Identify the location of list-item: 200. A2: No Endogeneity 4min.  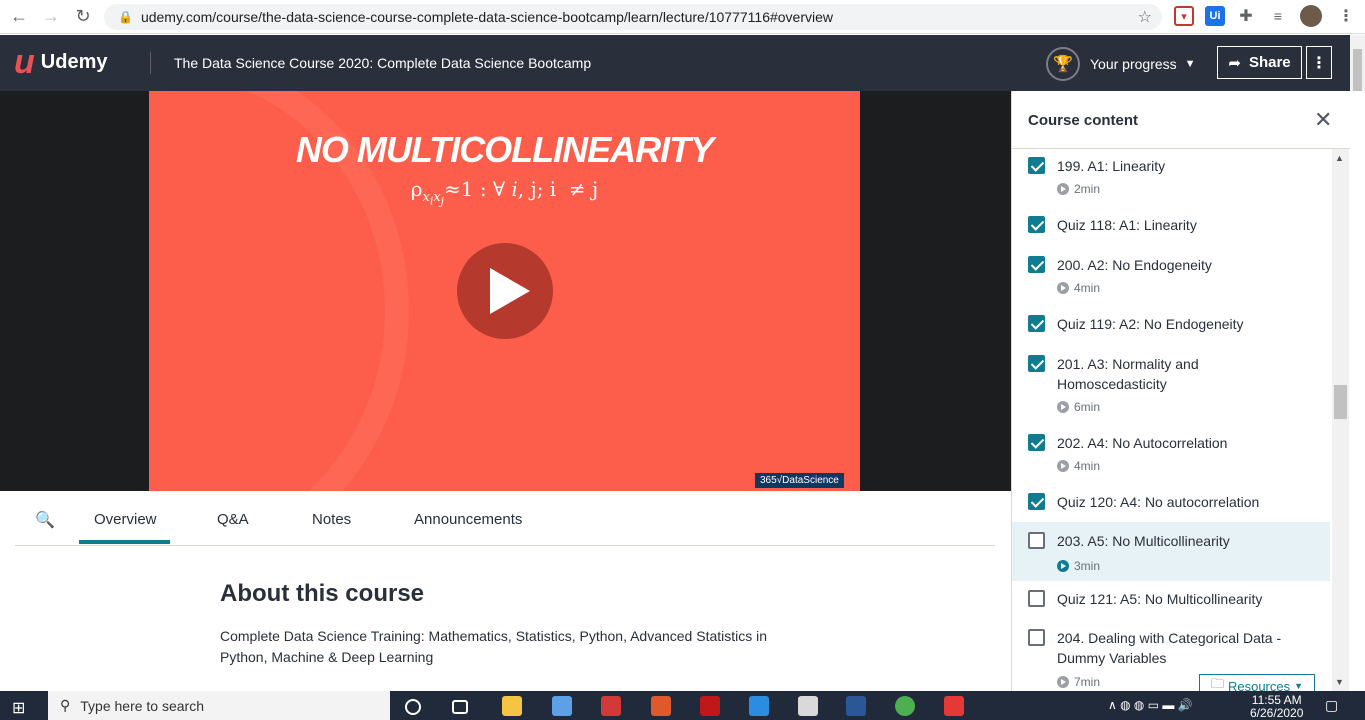
(1171, 273).